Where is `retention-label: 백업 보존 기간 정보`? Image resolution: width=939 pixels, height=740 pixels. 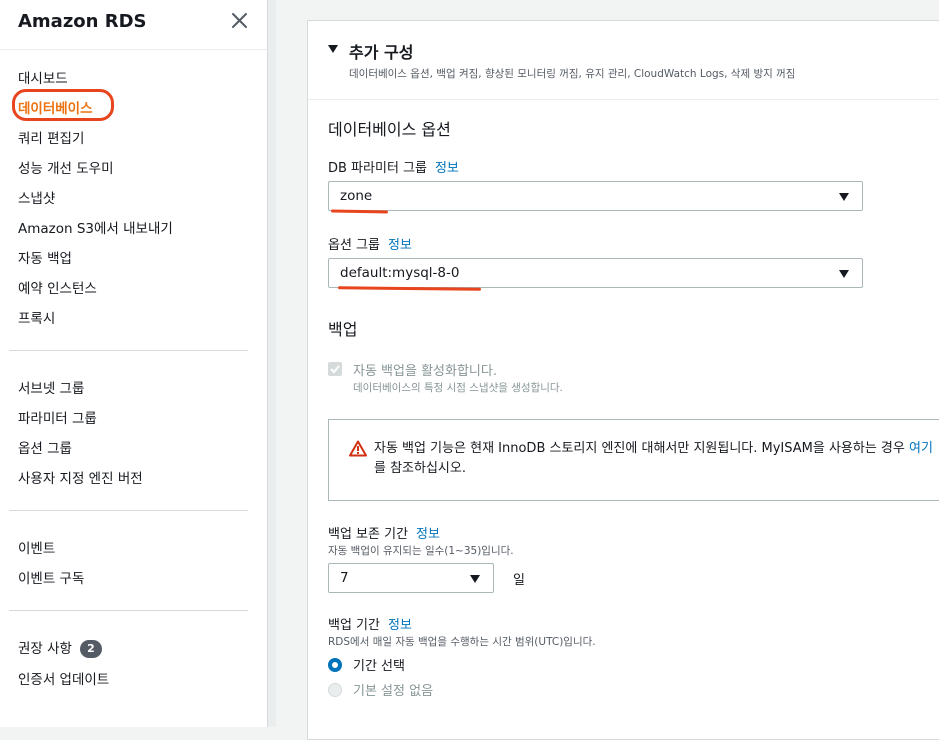
retention-label: 백업 보존 기간 정보 is located at coordinates (384, 532).